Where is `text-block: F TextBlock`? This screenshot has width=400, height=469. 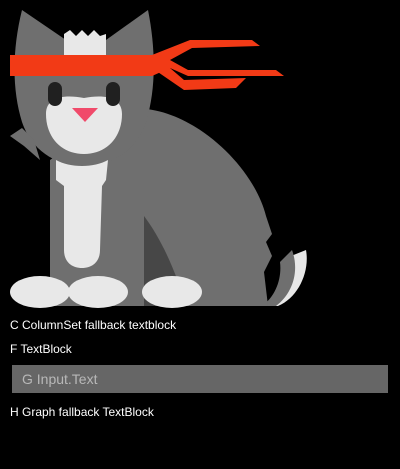
text-block: F TextBlock is located at coordinates (41, 349).